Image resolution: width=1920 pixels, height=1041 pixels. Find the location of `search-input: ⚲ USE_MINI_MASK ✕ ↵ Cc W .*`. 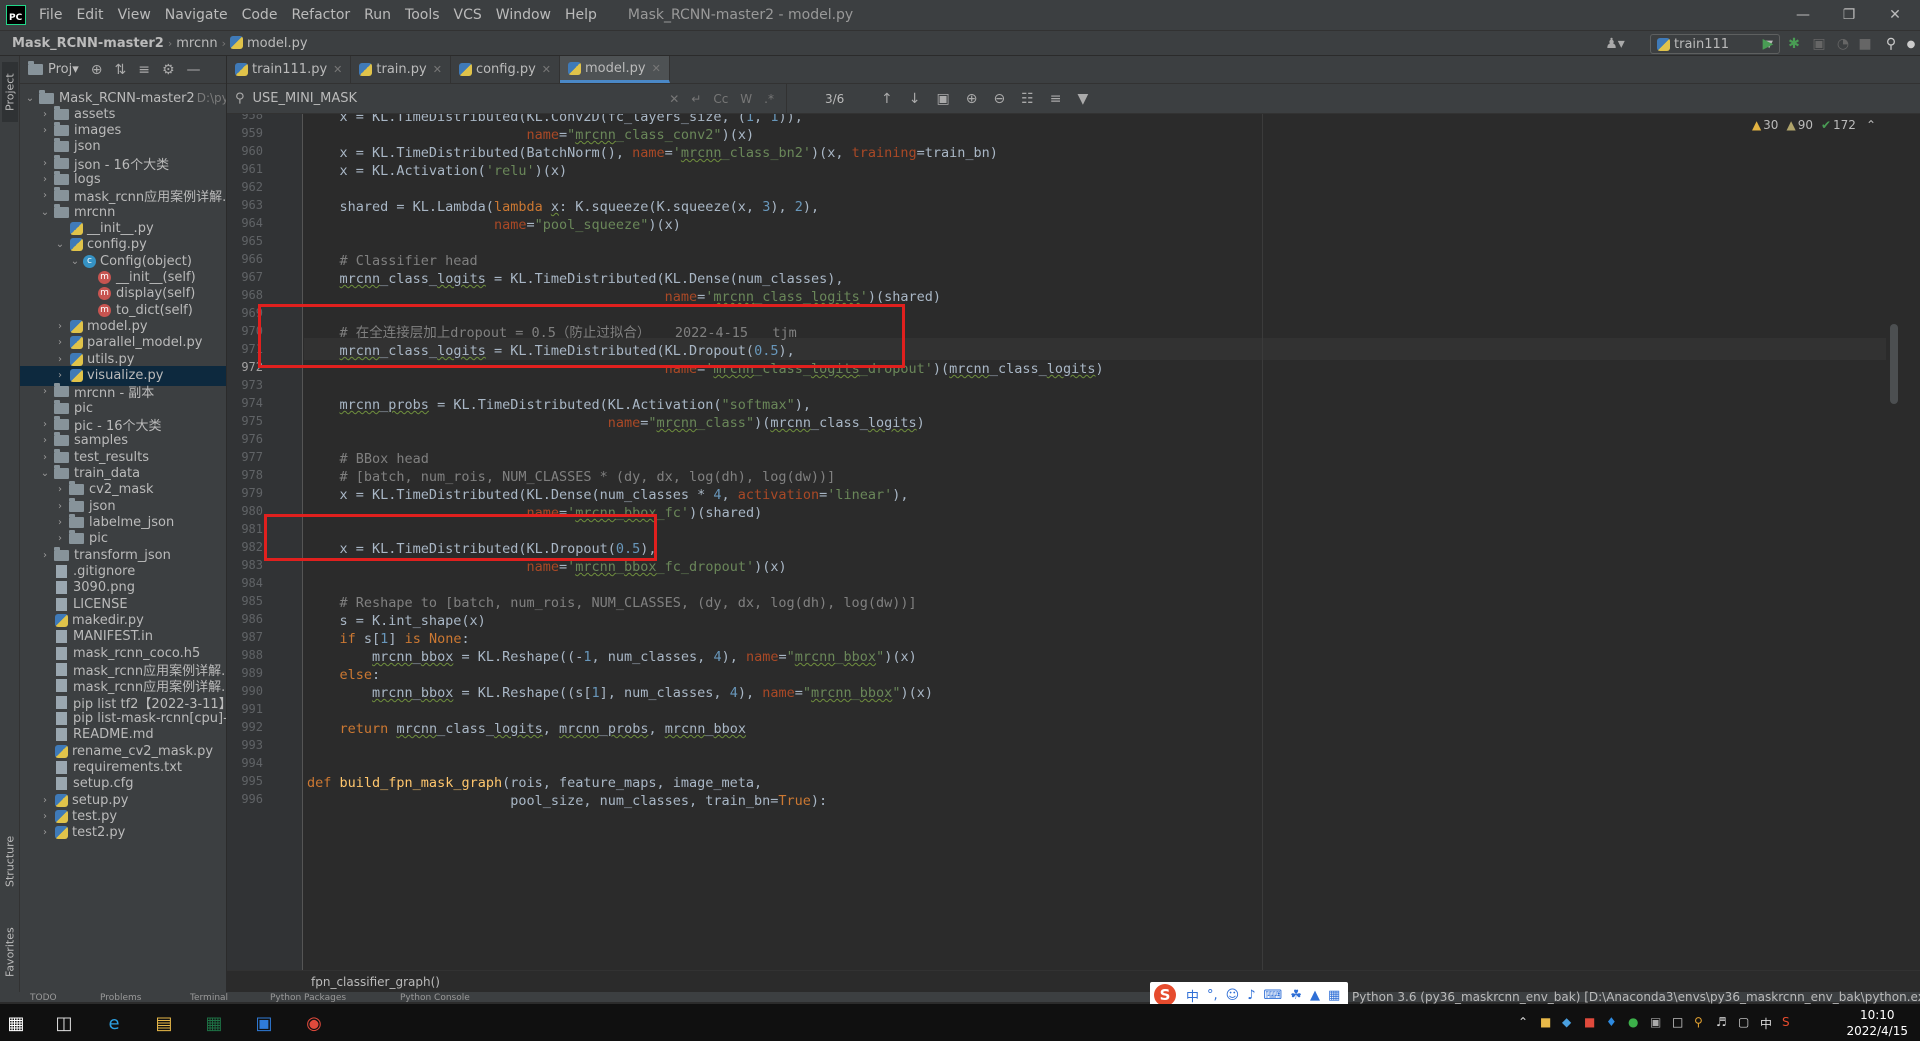

search-input: ⚲ USE_MINI_MASK ✕ ↵ Cc W .* is located at coordinates (507, 98).